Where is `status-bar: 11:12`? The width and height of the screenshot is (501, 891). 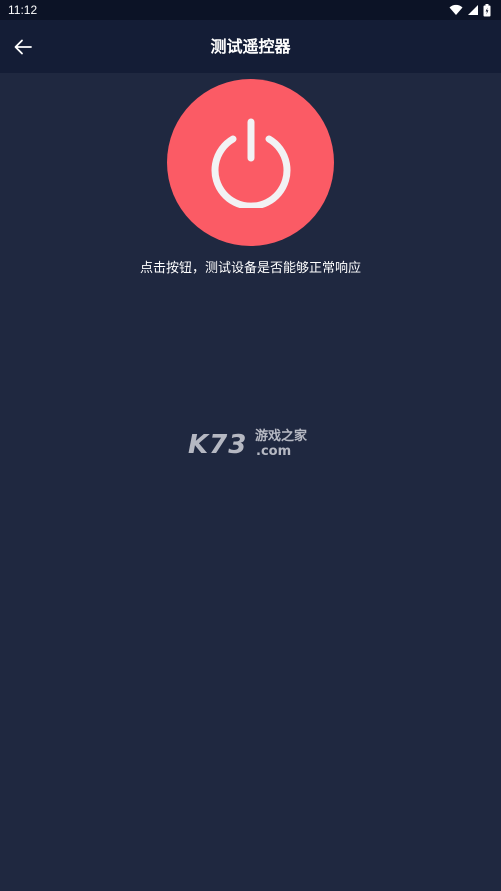
status-bar: 11:12 is located at coordinates (250, 10).